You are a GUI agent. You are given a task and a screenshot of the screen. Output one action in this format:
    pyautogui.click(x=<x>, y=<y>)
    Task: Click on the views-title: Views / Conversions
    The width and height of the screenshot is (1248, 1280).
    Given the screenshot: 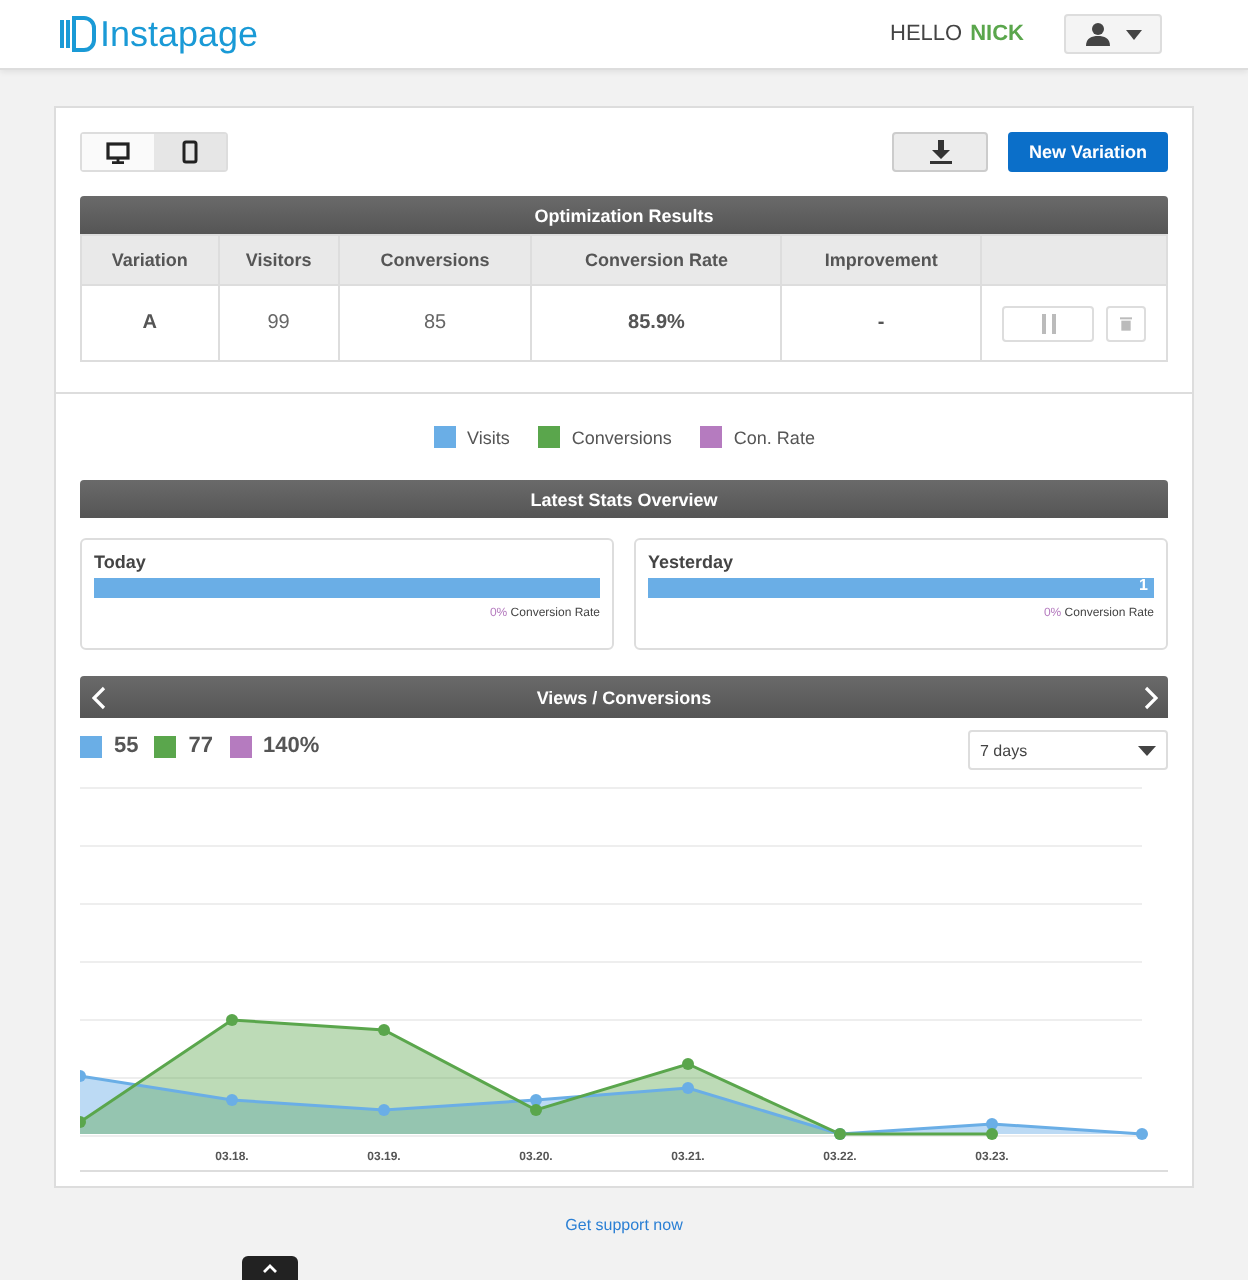 What is the action you would take?
    pyautogui.click(x=624, y=697)
    